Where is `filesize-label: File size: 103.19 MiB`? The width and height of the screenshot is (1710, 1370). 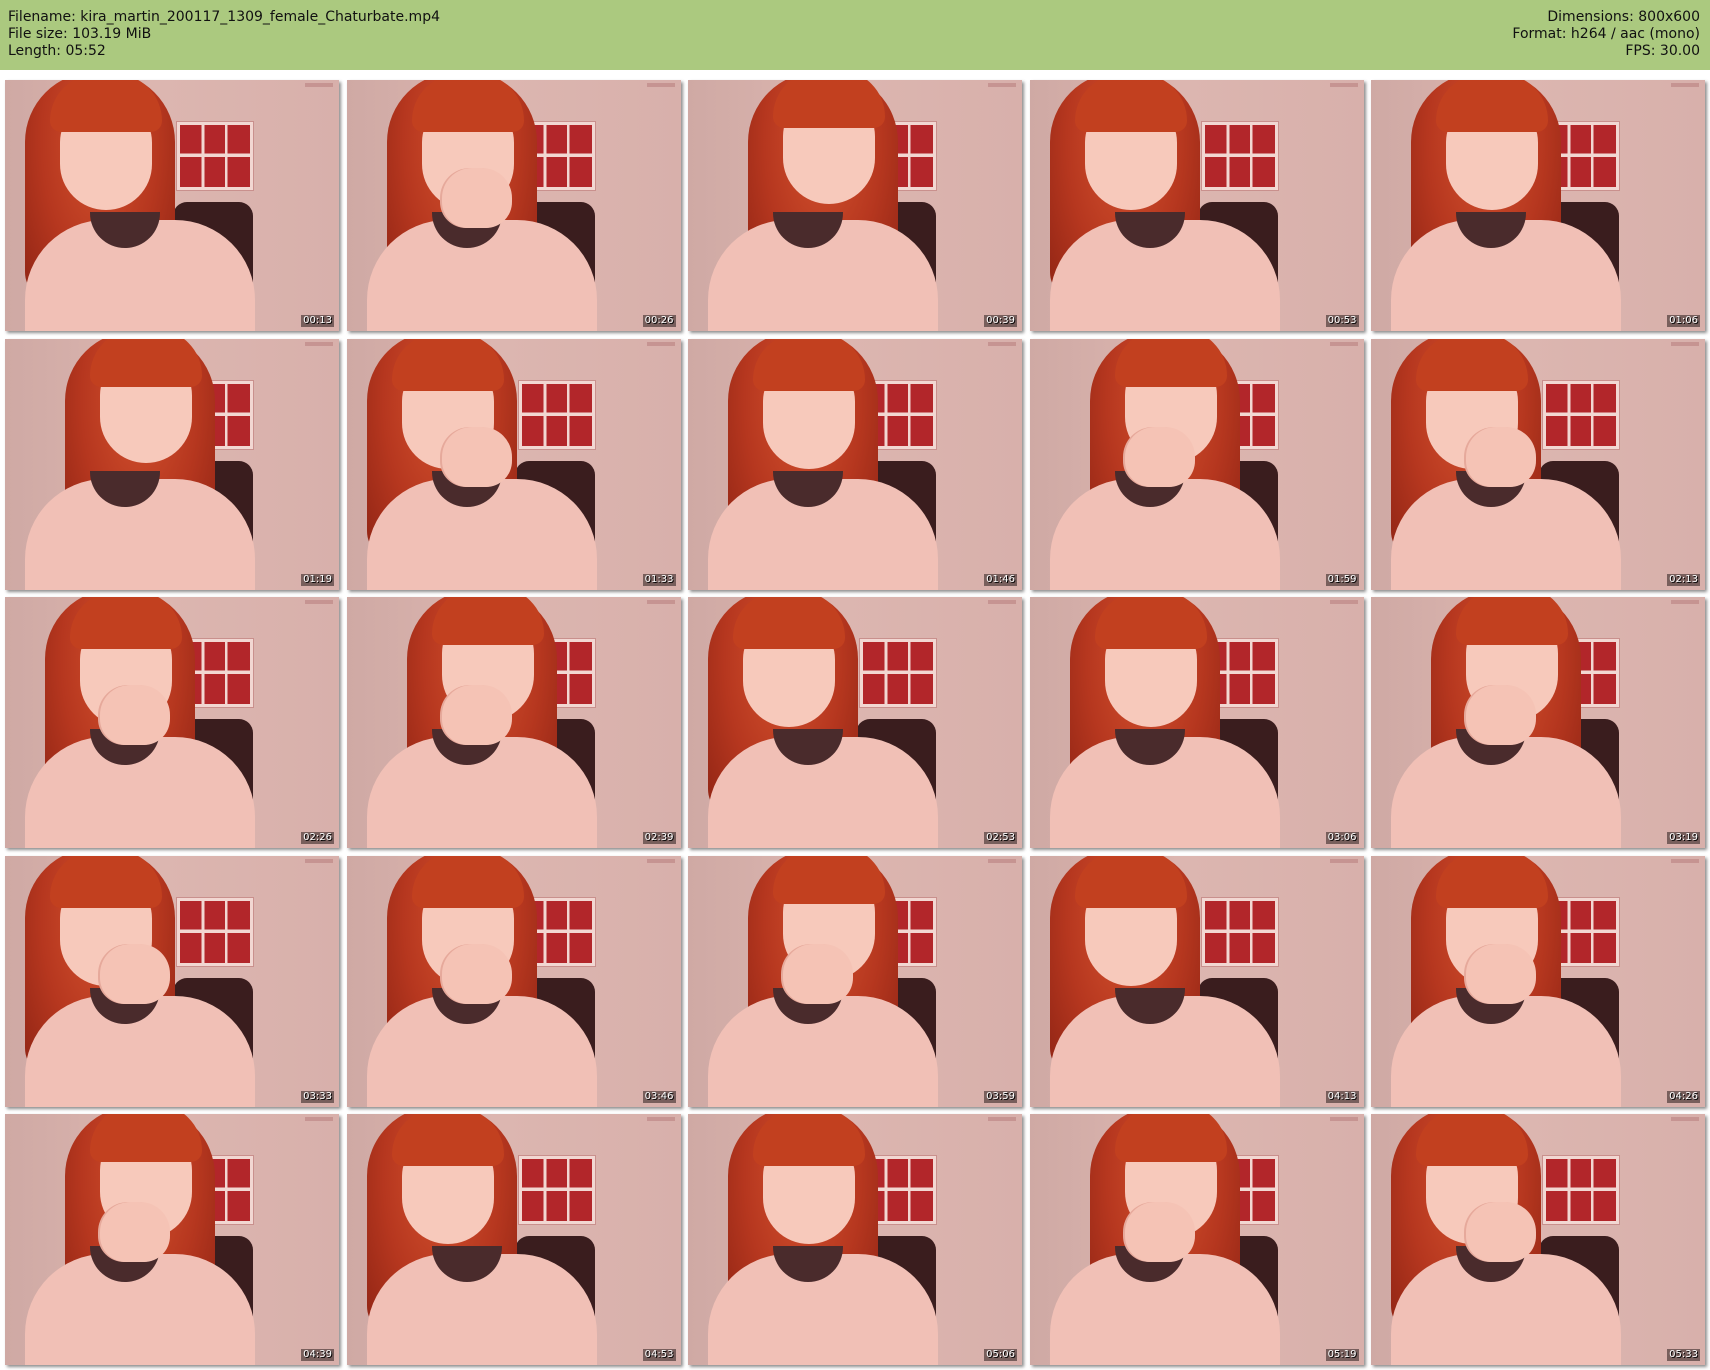 filesize-label: File size: 103.19 MiB is located at coordinates (80, 34).